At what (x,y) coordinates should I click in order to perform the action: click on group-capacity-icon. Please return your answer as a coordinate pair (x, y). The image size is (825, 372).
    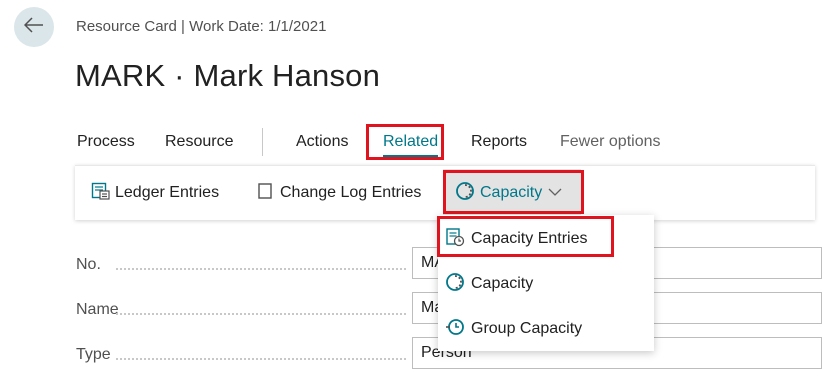
    Looking at the image, I should click on (458, 329).